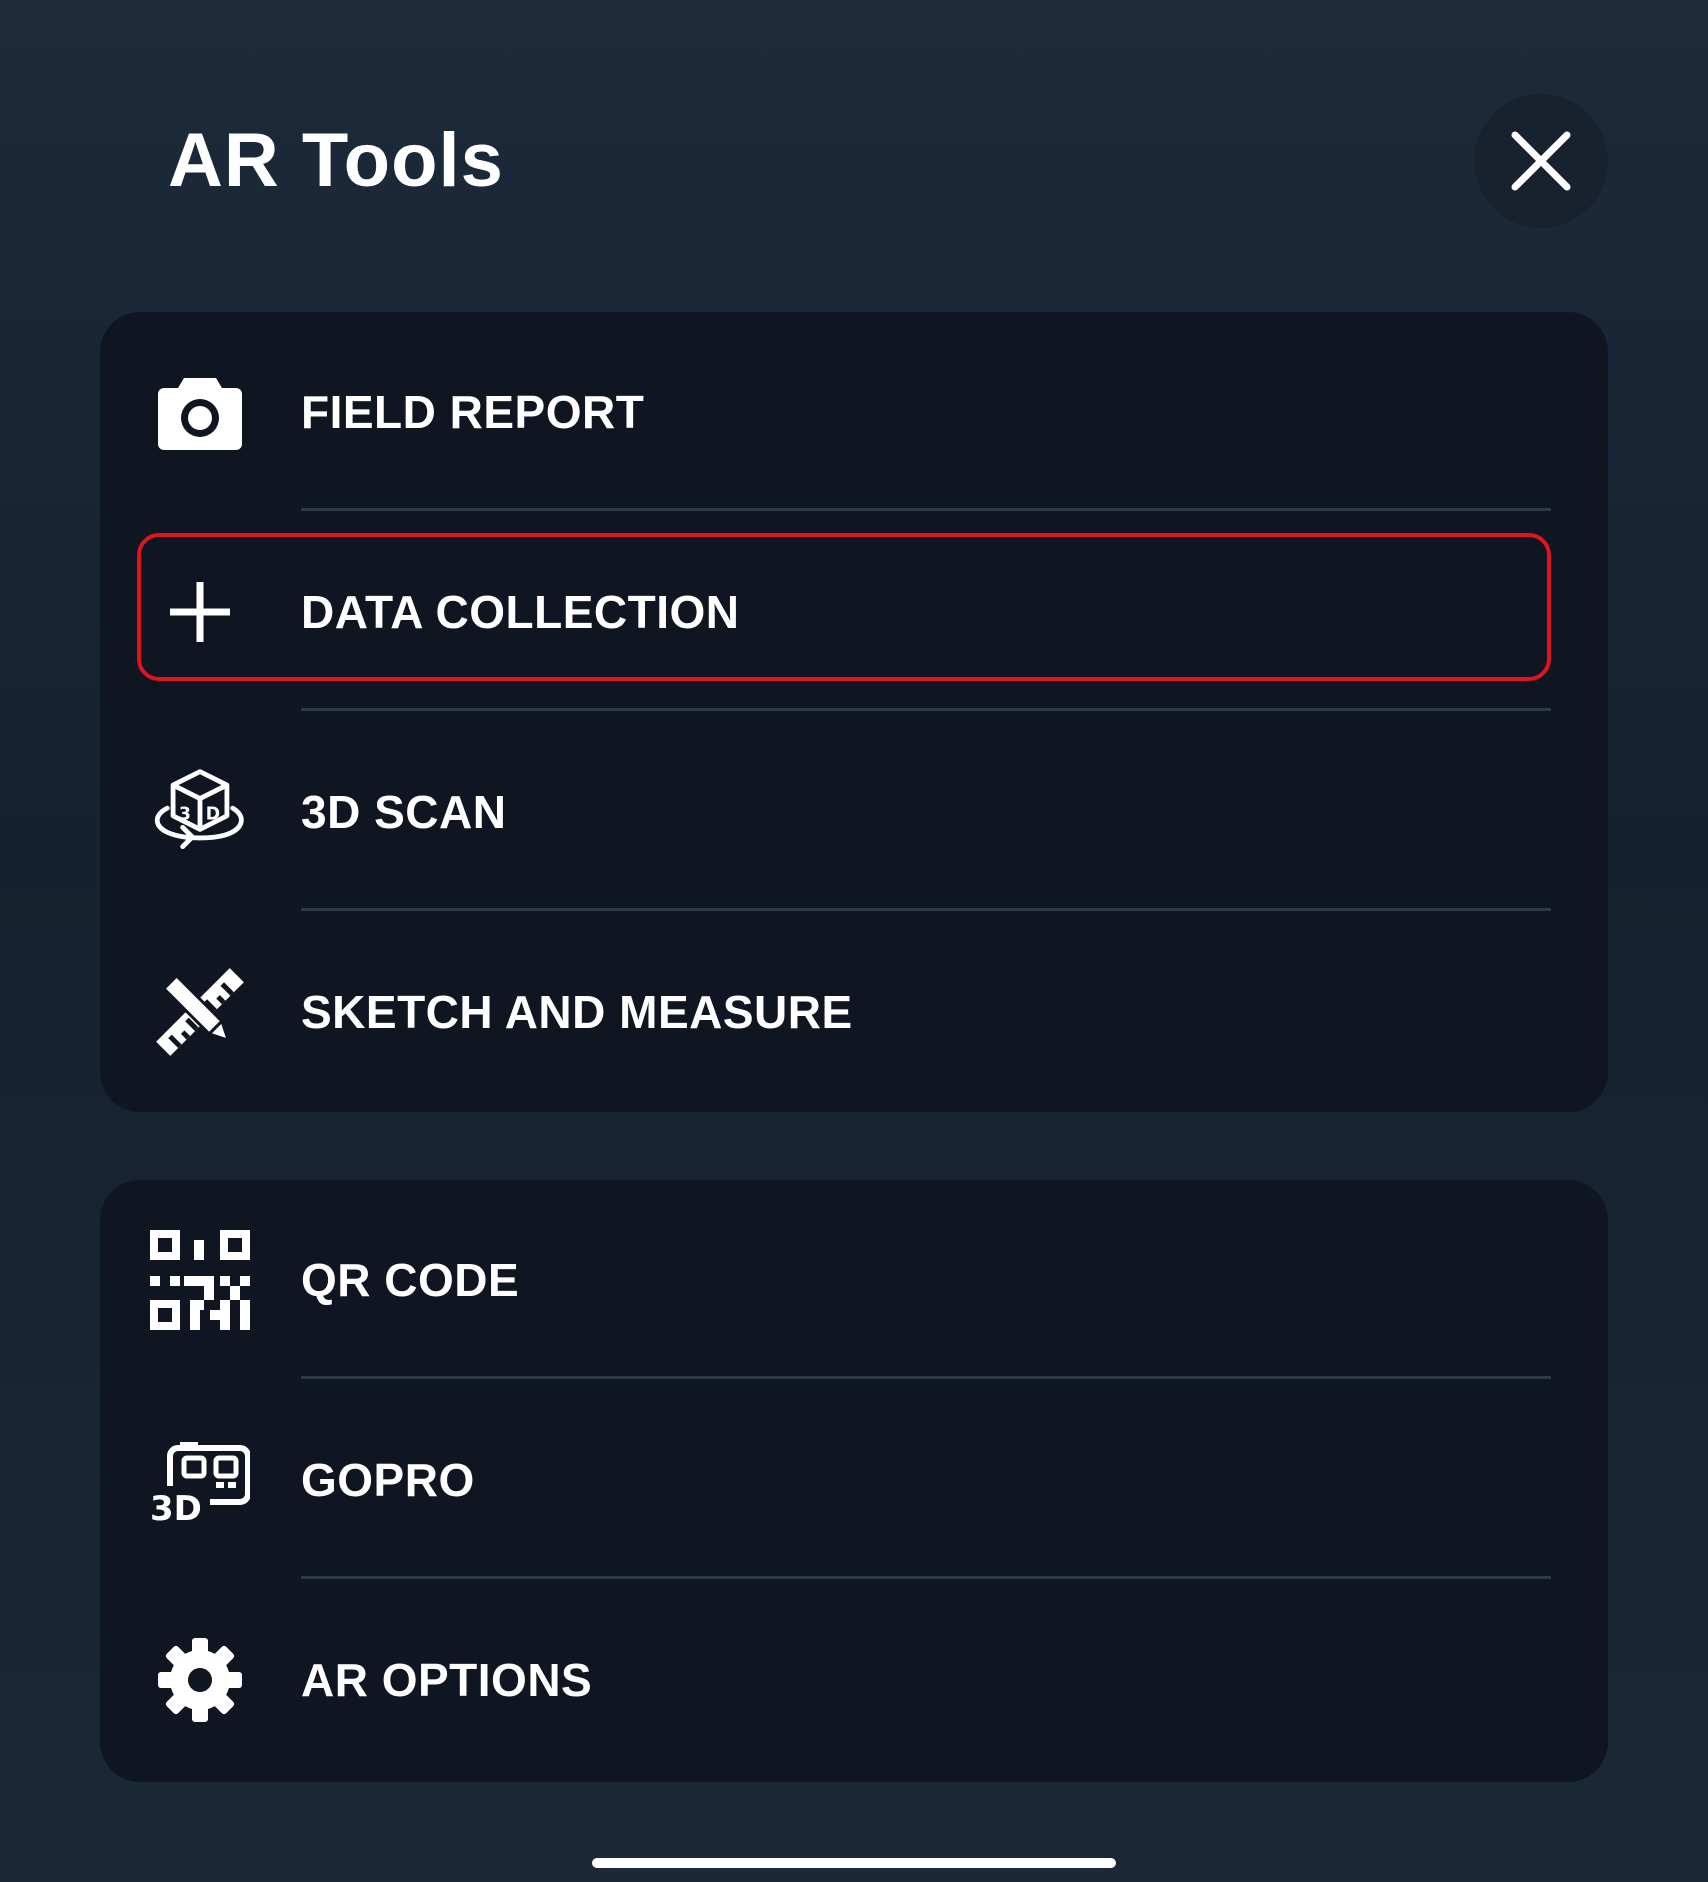 The image size is (1708, 1882). Describe the element at coordinates (200, 1280) in the screenshot. I see `qr-code-icon` at that location.